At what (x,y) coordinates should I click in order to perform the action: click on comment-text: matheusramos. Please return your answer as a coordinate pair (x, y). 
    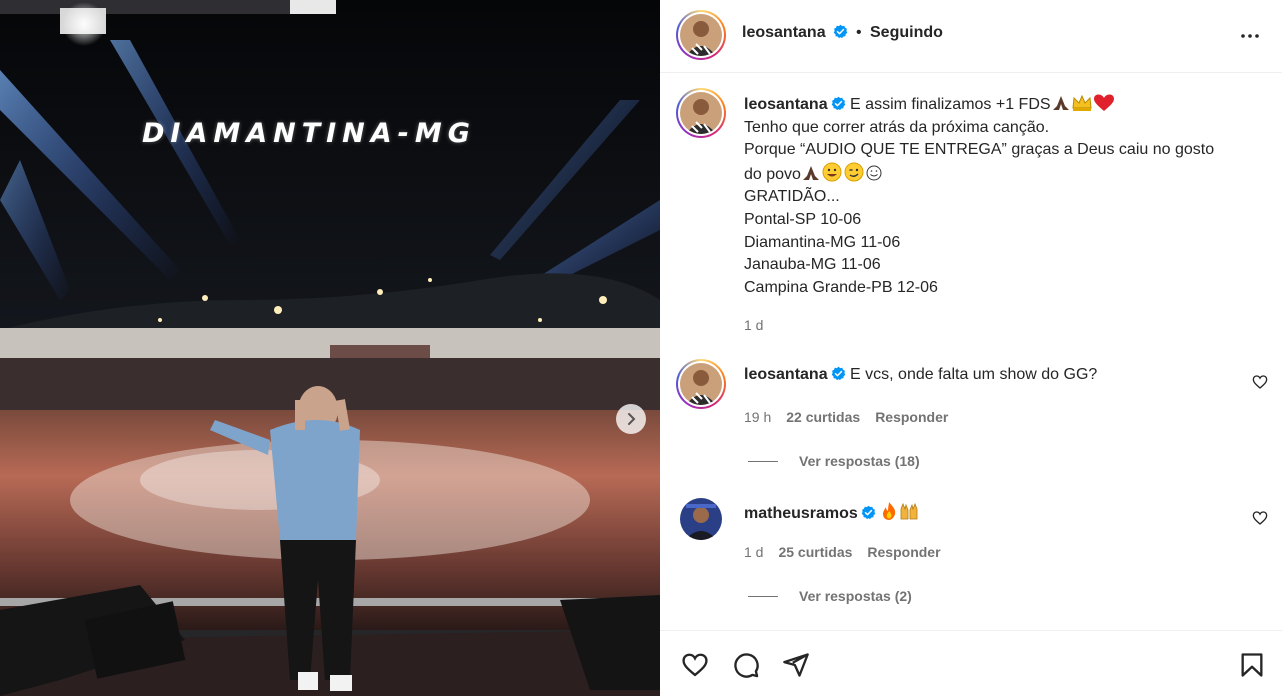
    Looking at the image, I should click on (832, 512).